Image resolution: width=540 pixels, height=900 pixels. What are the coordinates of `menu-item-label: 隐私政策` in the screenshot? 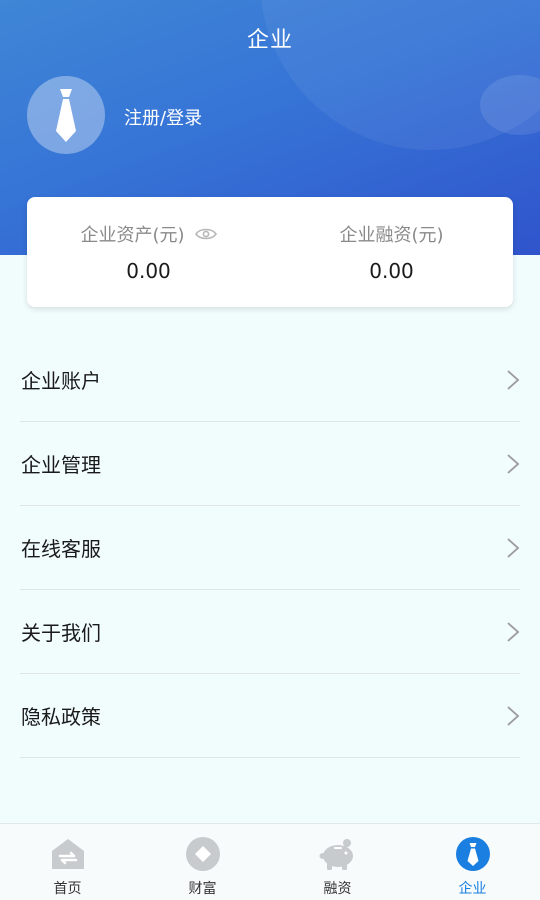 It's located at (61, 717).